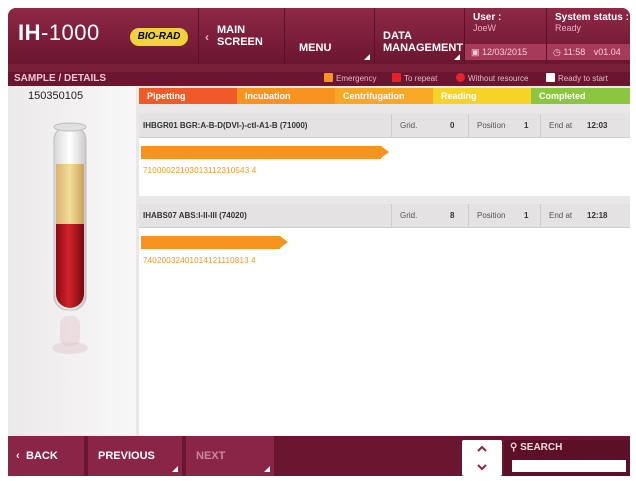  Describe the element at coordinates (315, 48) in the screenshot. I see `menu-label: MENU` at that location.